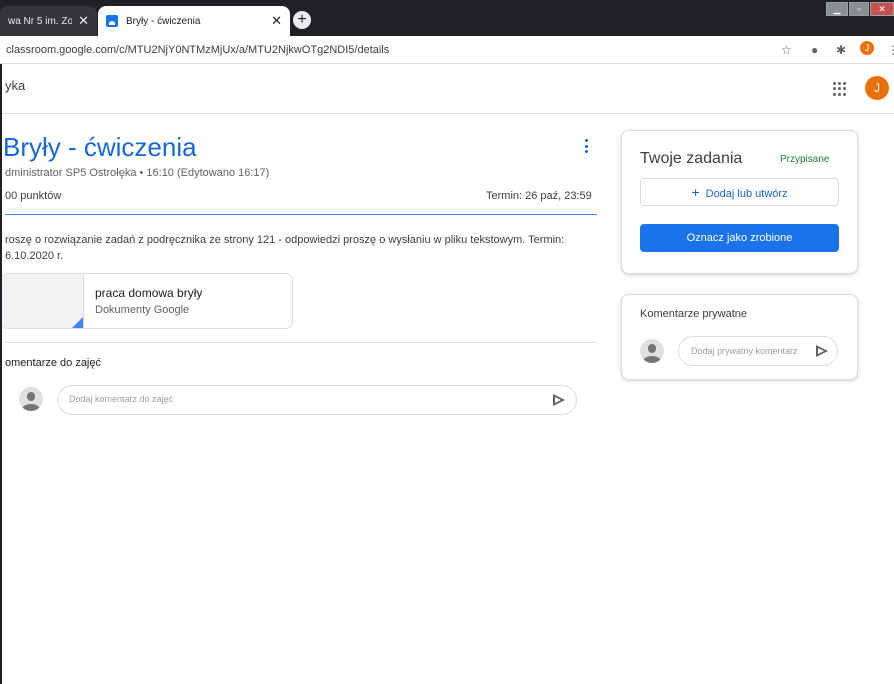 Image resolution: width=894 pixels, height=684 pixels. Describe the element at coordinates (805, 159) in the screenshot. I see `status-badge: Przypisane` at that location.